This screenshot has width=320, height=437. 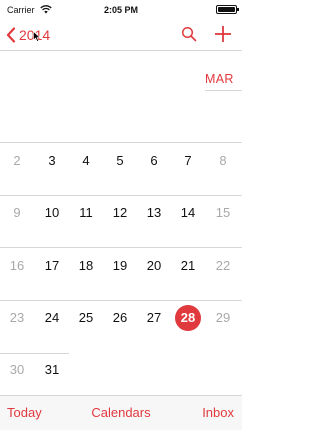 What do you see at coordinates (120, 213) in the screenshot?
I see `day-cell: 12` at bounding box center [120, 213].